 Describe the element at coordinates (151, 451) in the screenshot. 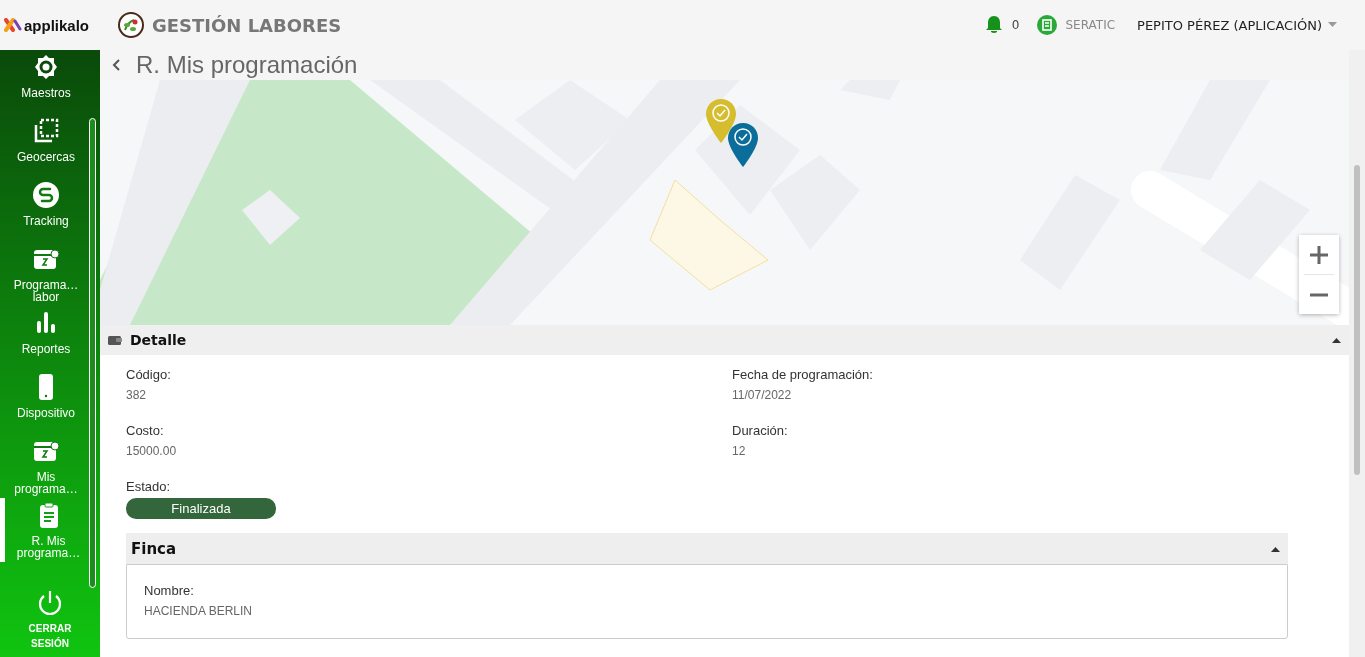

I see `field-value: 15000.00` at that location.